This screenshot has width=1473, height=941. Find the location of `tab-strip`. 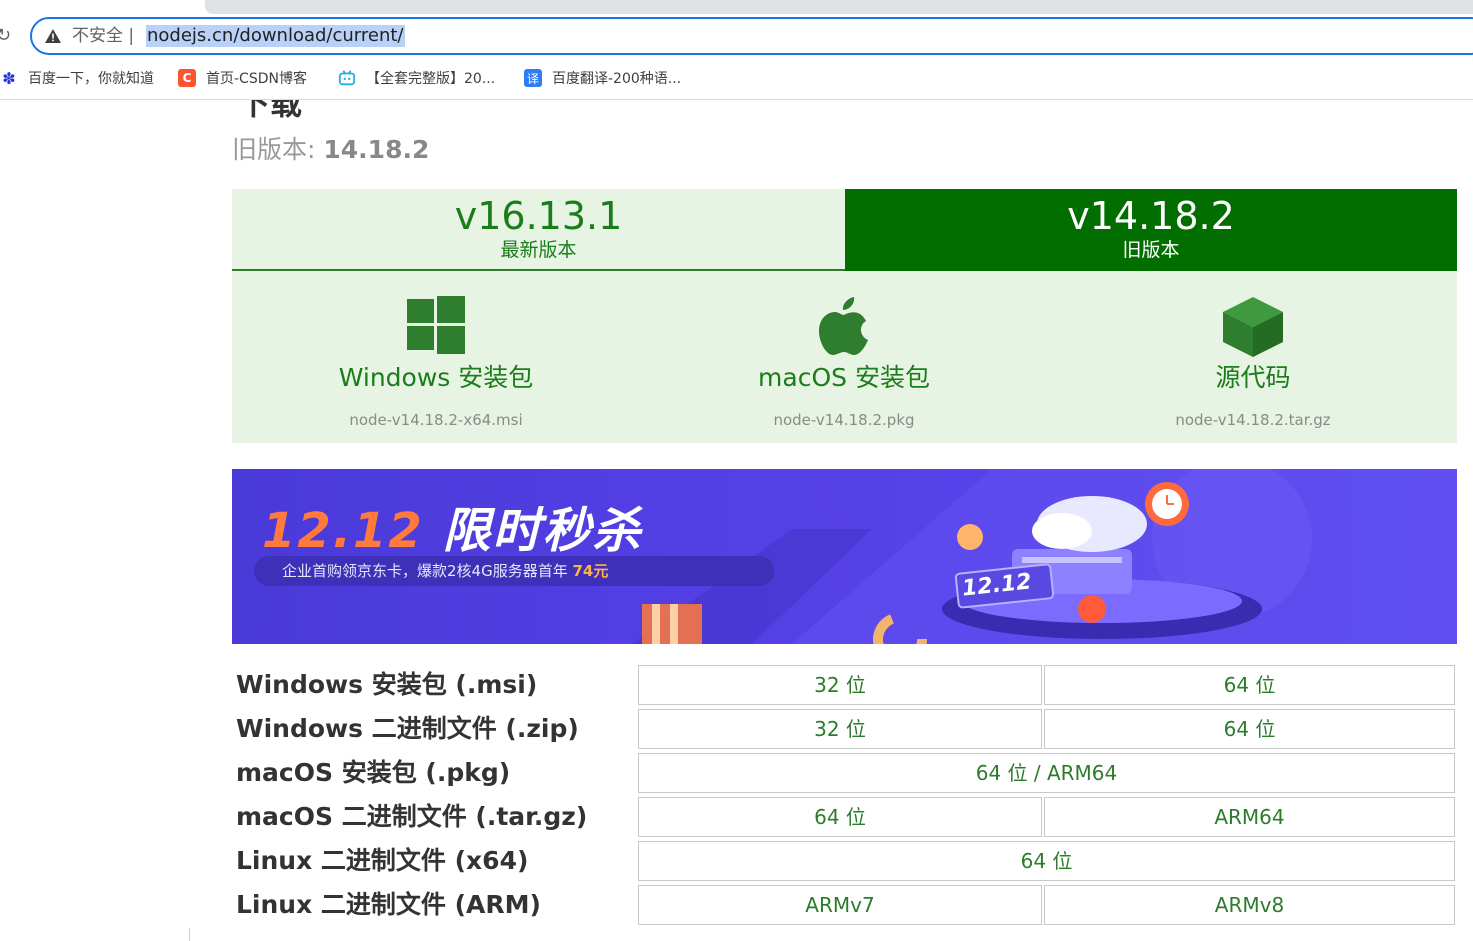

tab-strip is located at coordinates (736, 7).